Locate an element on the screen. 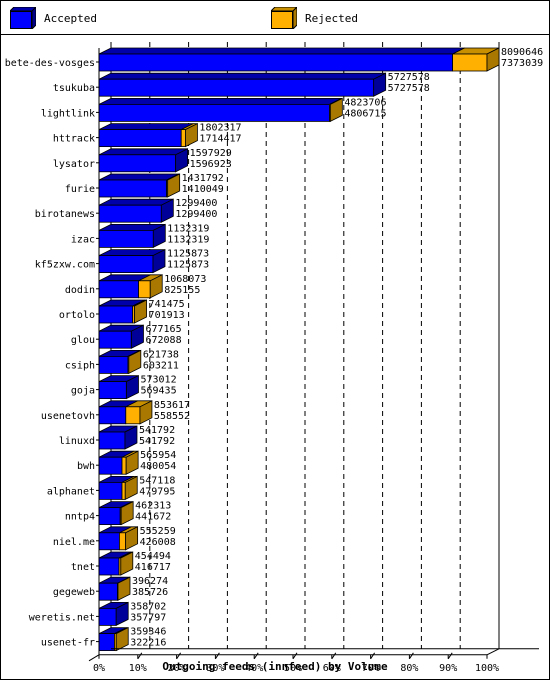  category-label: usenet-fr is located at coordinates (68, 643).